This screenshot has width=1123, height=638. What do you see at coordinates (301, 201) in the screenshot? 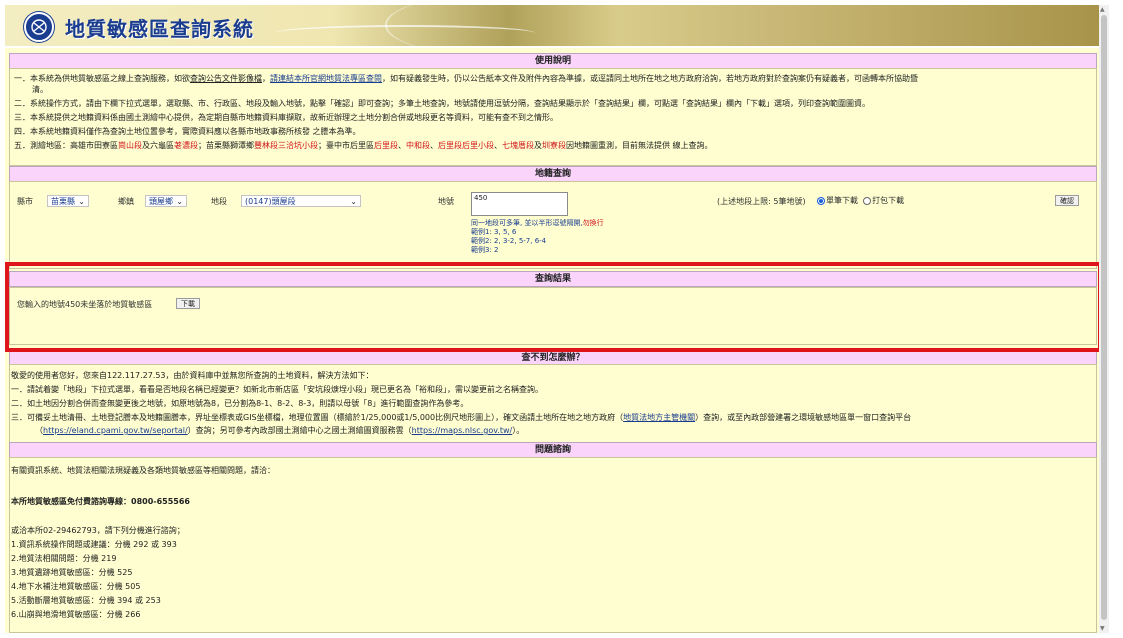
I see `section-select: (0147)頭屋段 ⌄` at bounding box center [301, 201].